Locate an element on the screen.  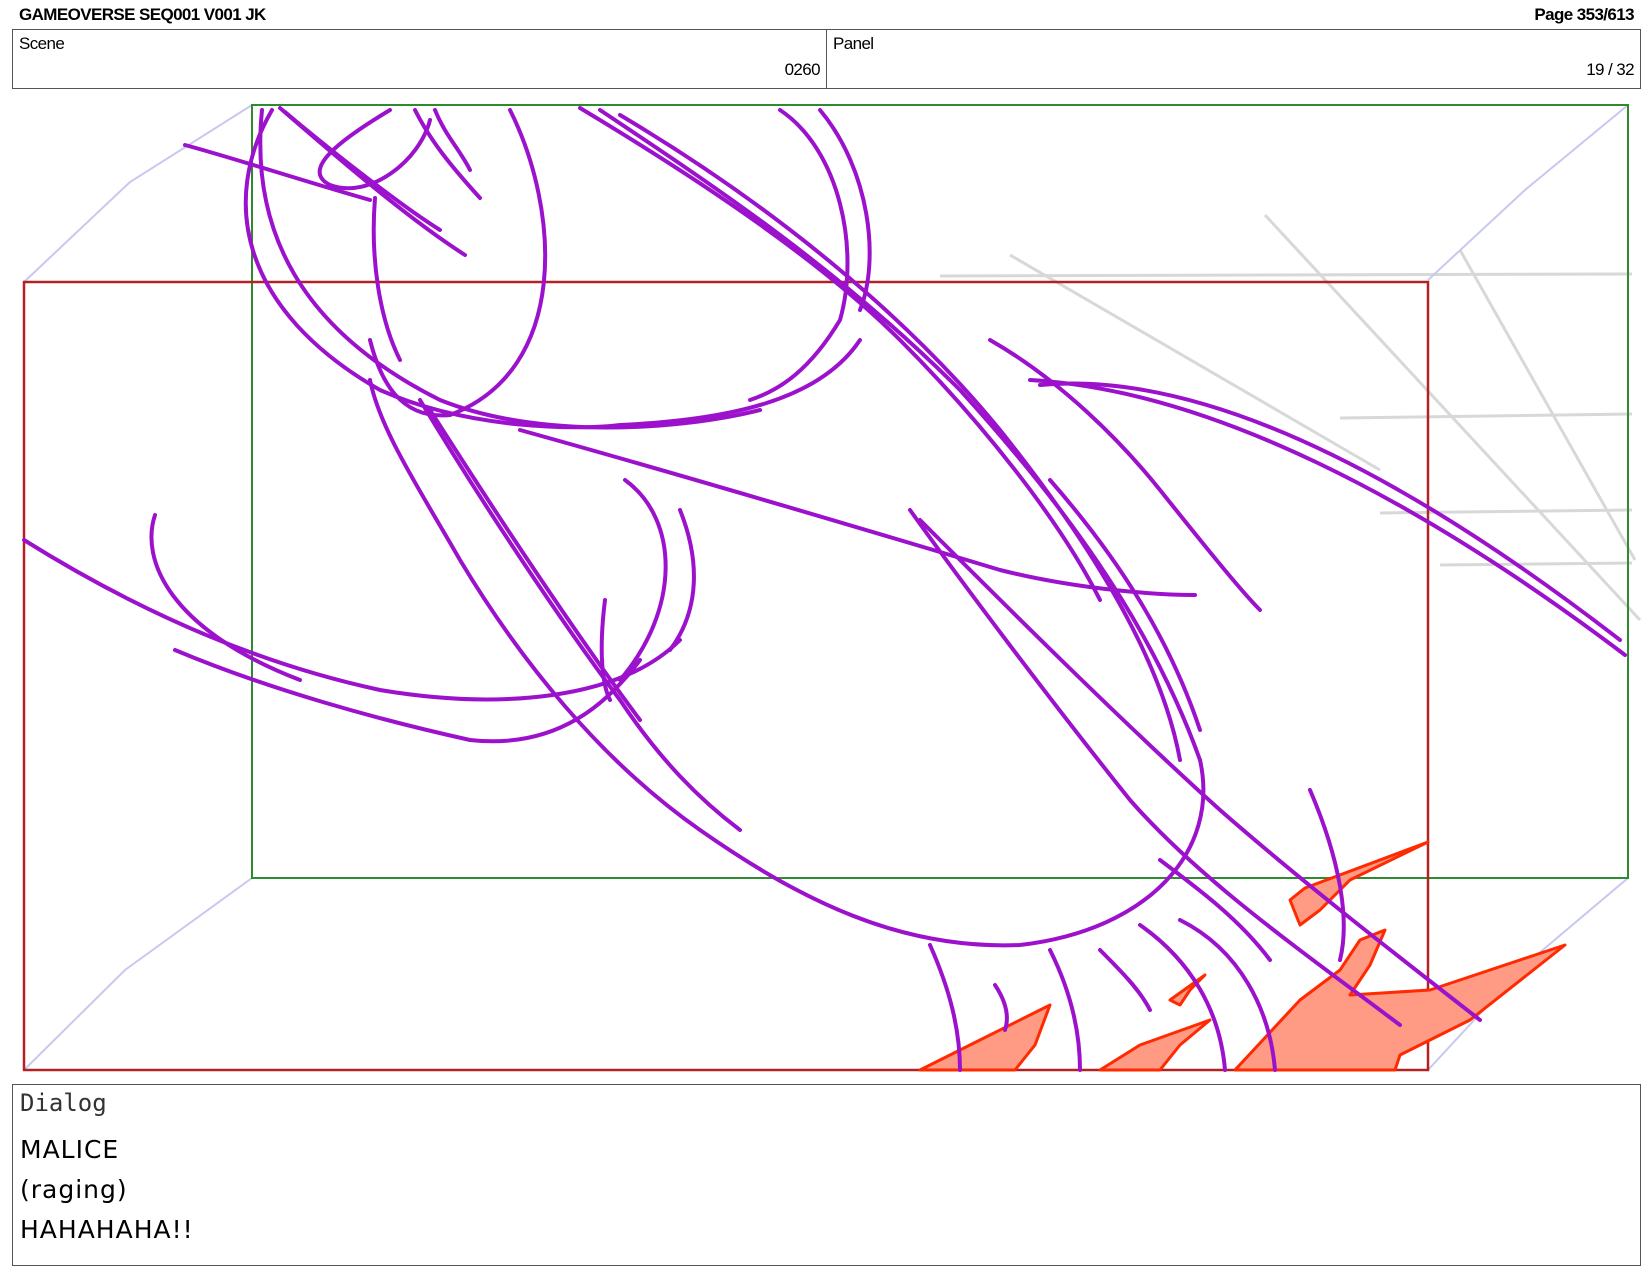
page-counter: Page 353/613 is located at coordinates (1584, 14).